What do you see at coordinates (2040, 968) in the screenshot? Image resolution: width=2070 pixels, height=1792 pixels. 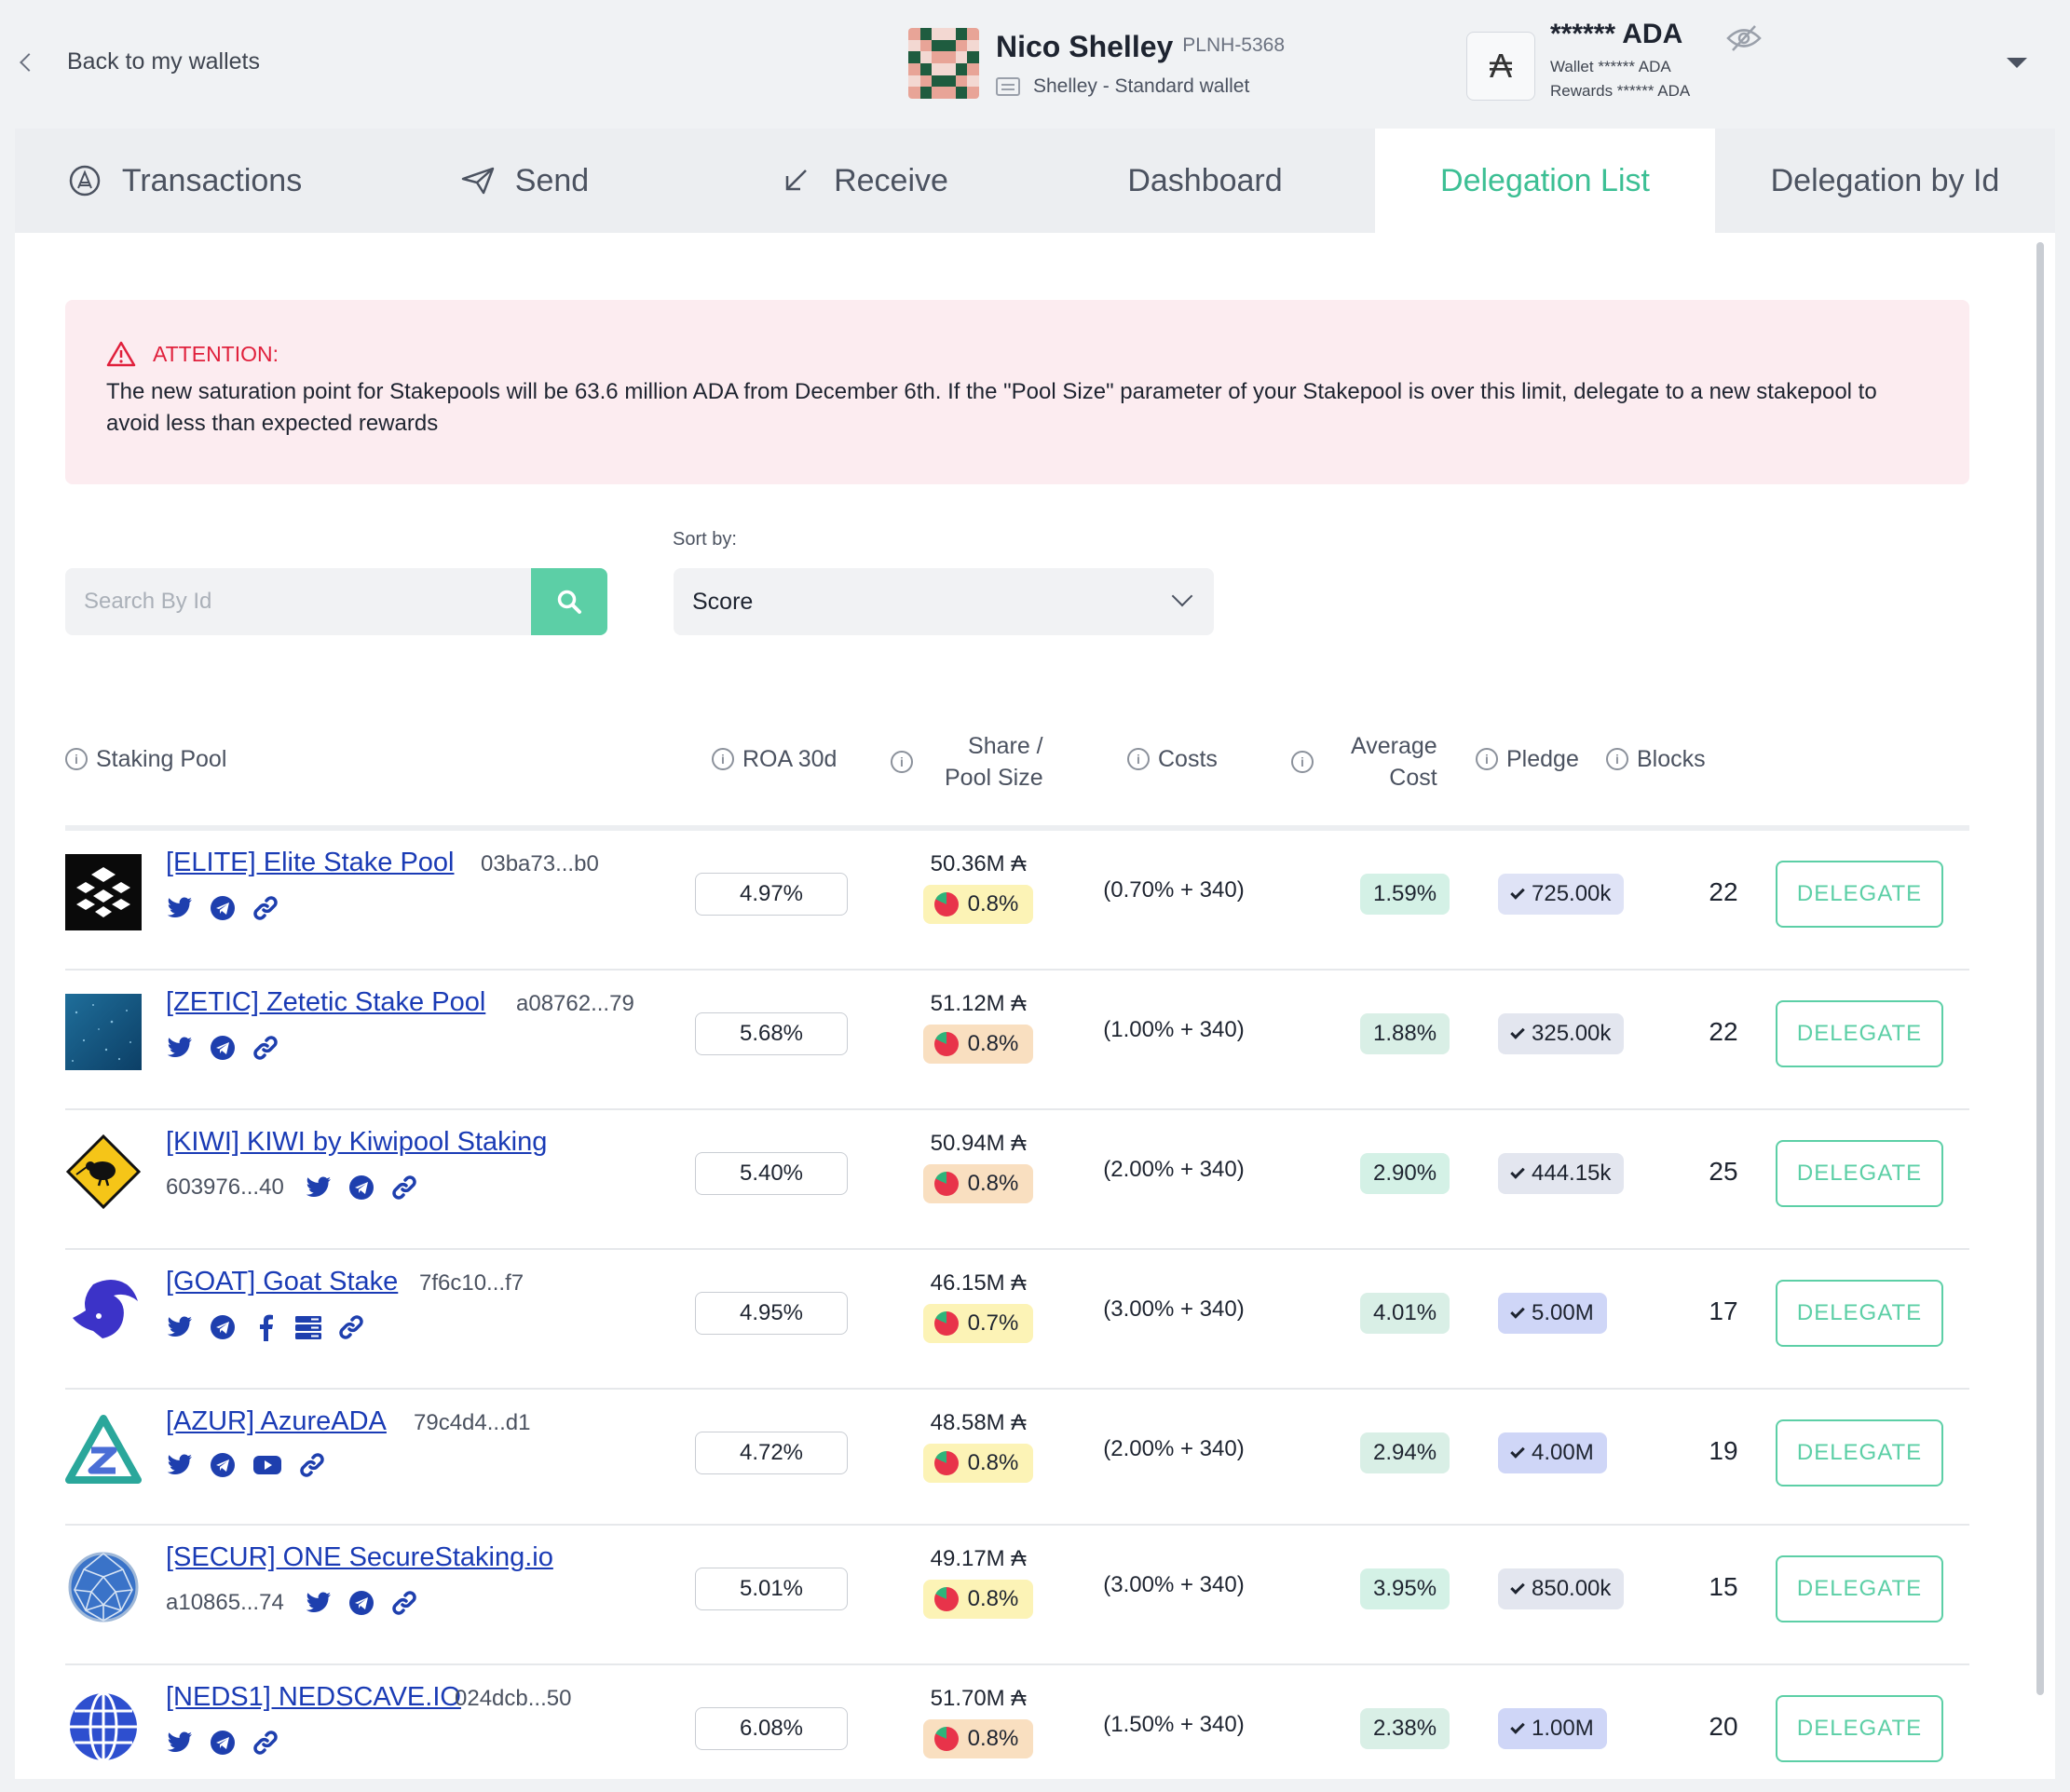 I see `scrollbar` at bounding box center [2040, 968].